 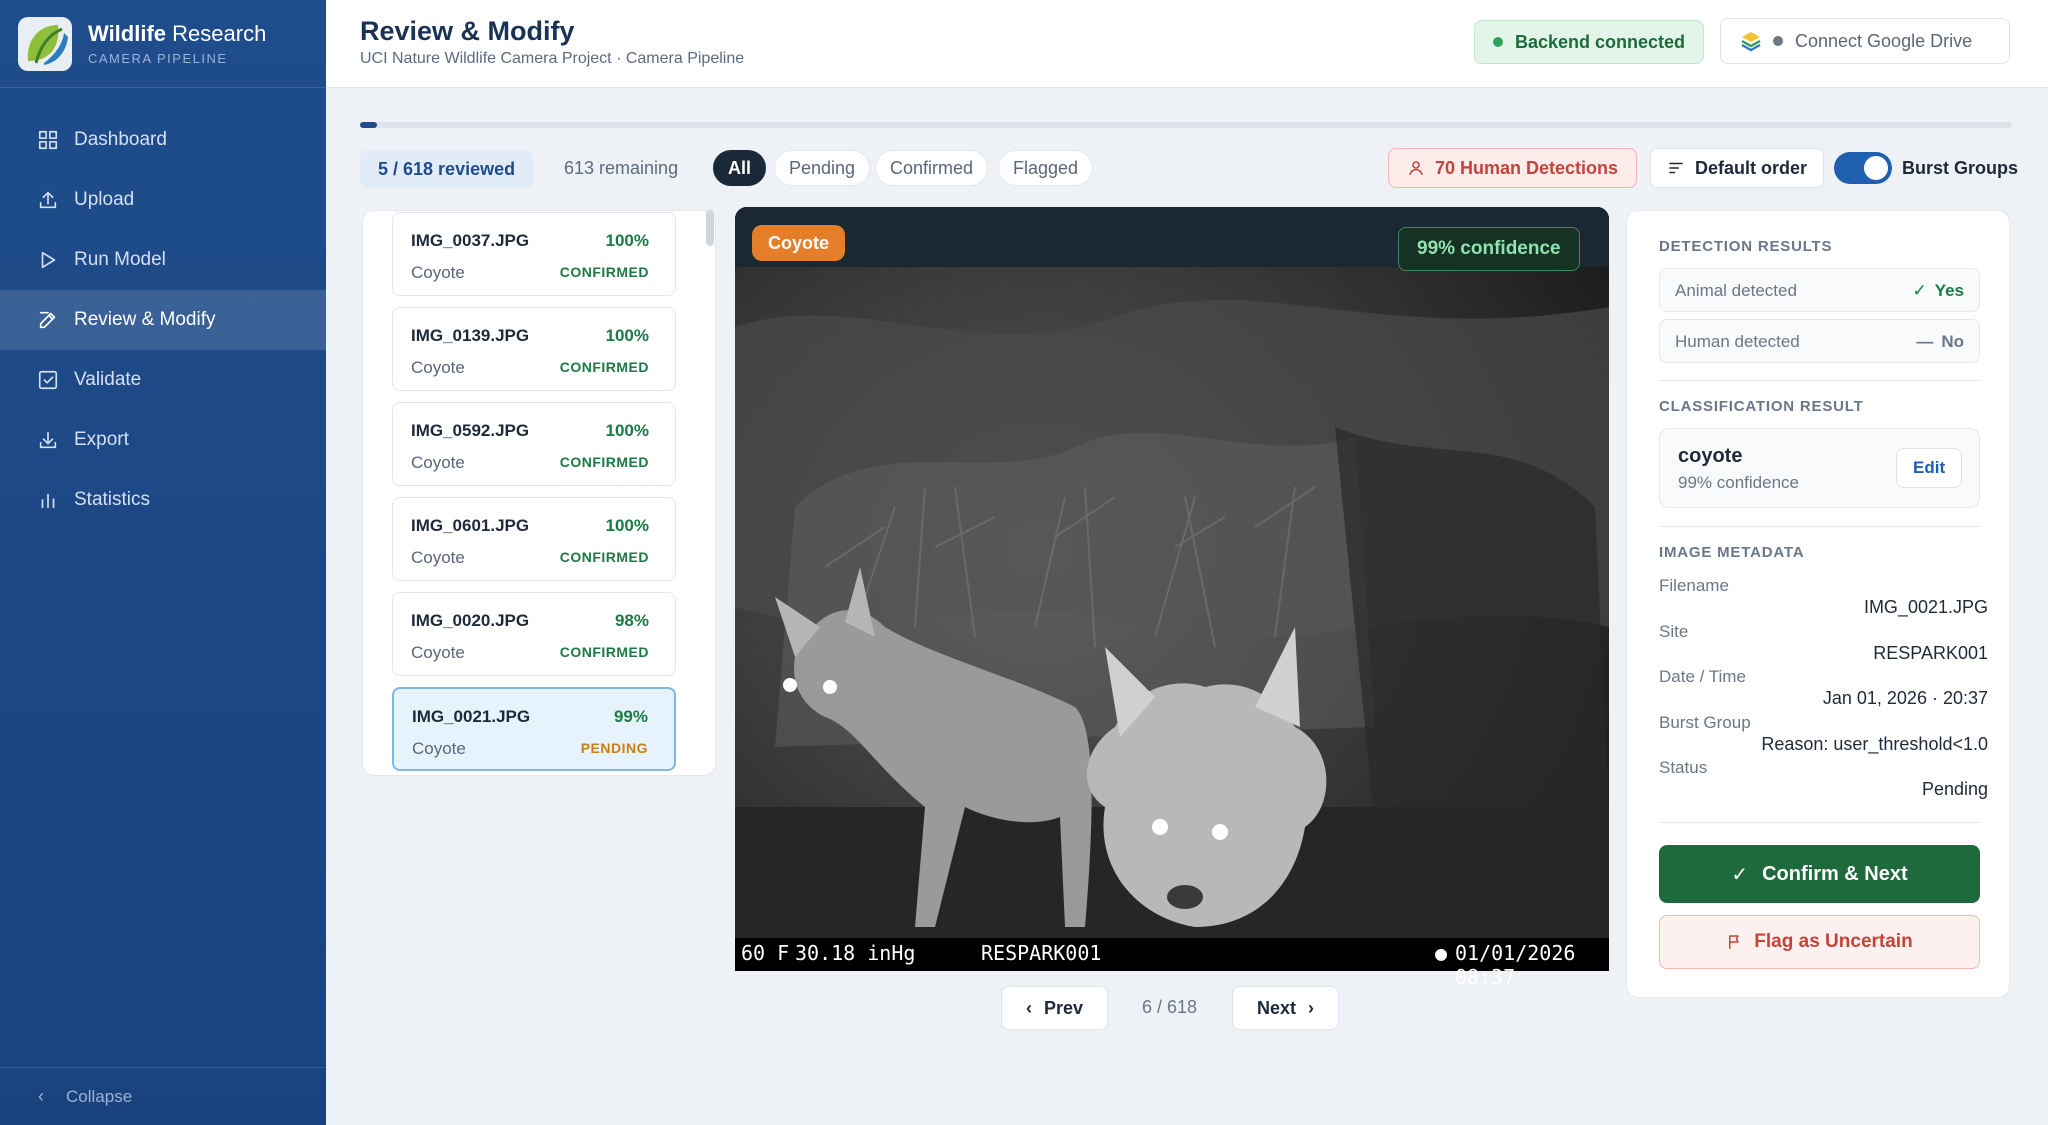 I want to click on sidebar-item-upload: Upload, so click(x=163, y=200).